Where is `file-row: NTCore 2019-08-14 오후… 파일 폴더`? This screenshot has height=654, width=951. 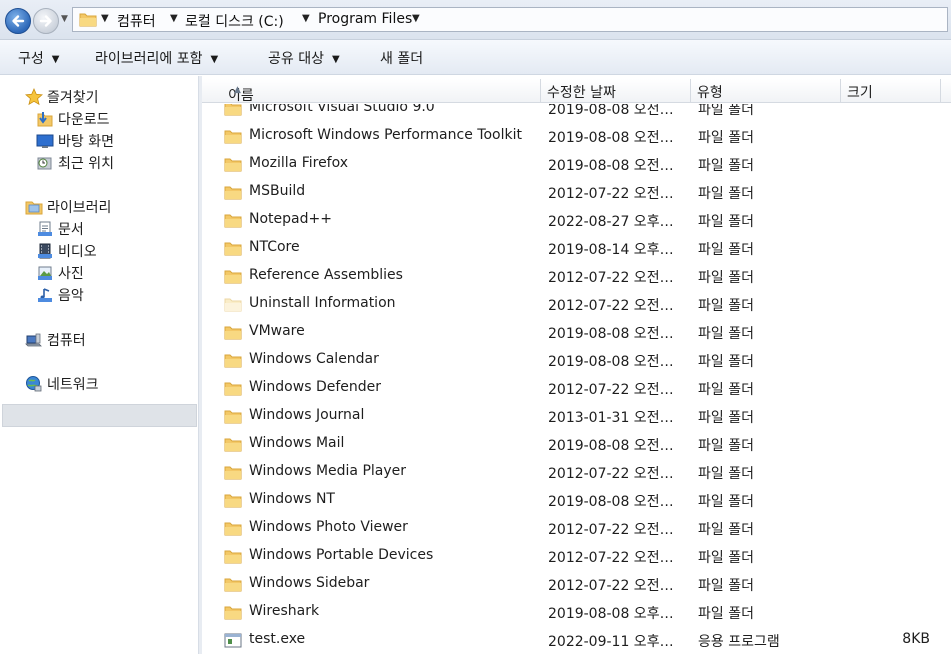
file-row: NTCore 2019-08-14 오후… 파일 폴더 is located at coordinates (576, 248).